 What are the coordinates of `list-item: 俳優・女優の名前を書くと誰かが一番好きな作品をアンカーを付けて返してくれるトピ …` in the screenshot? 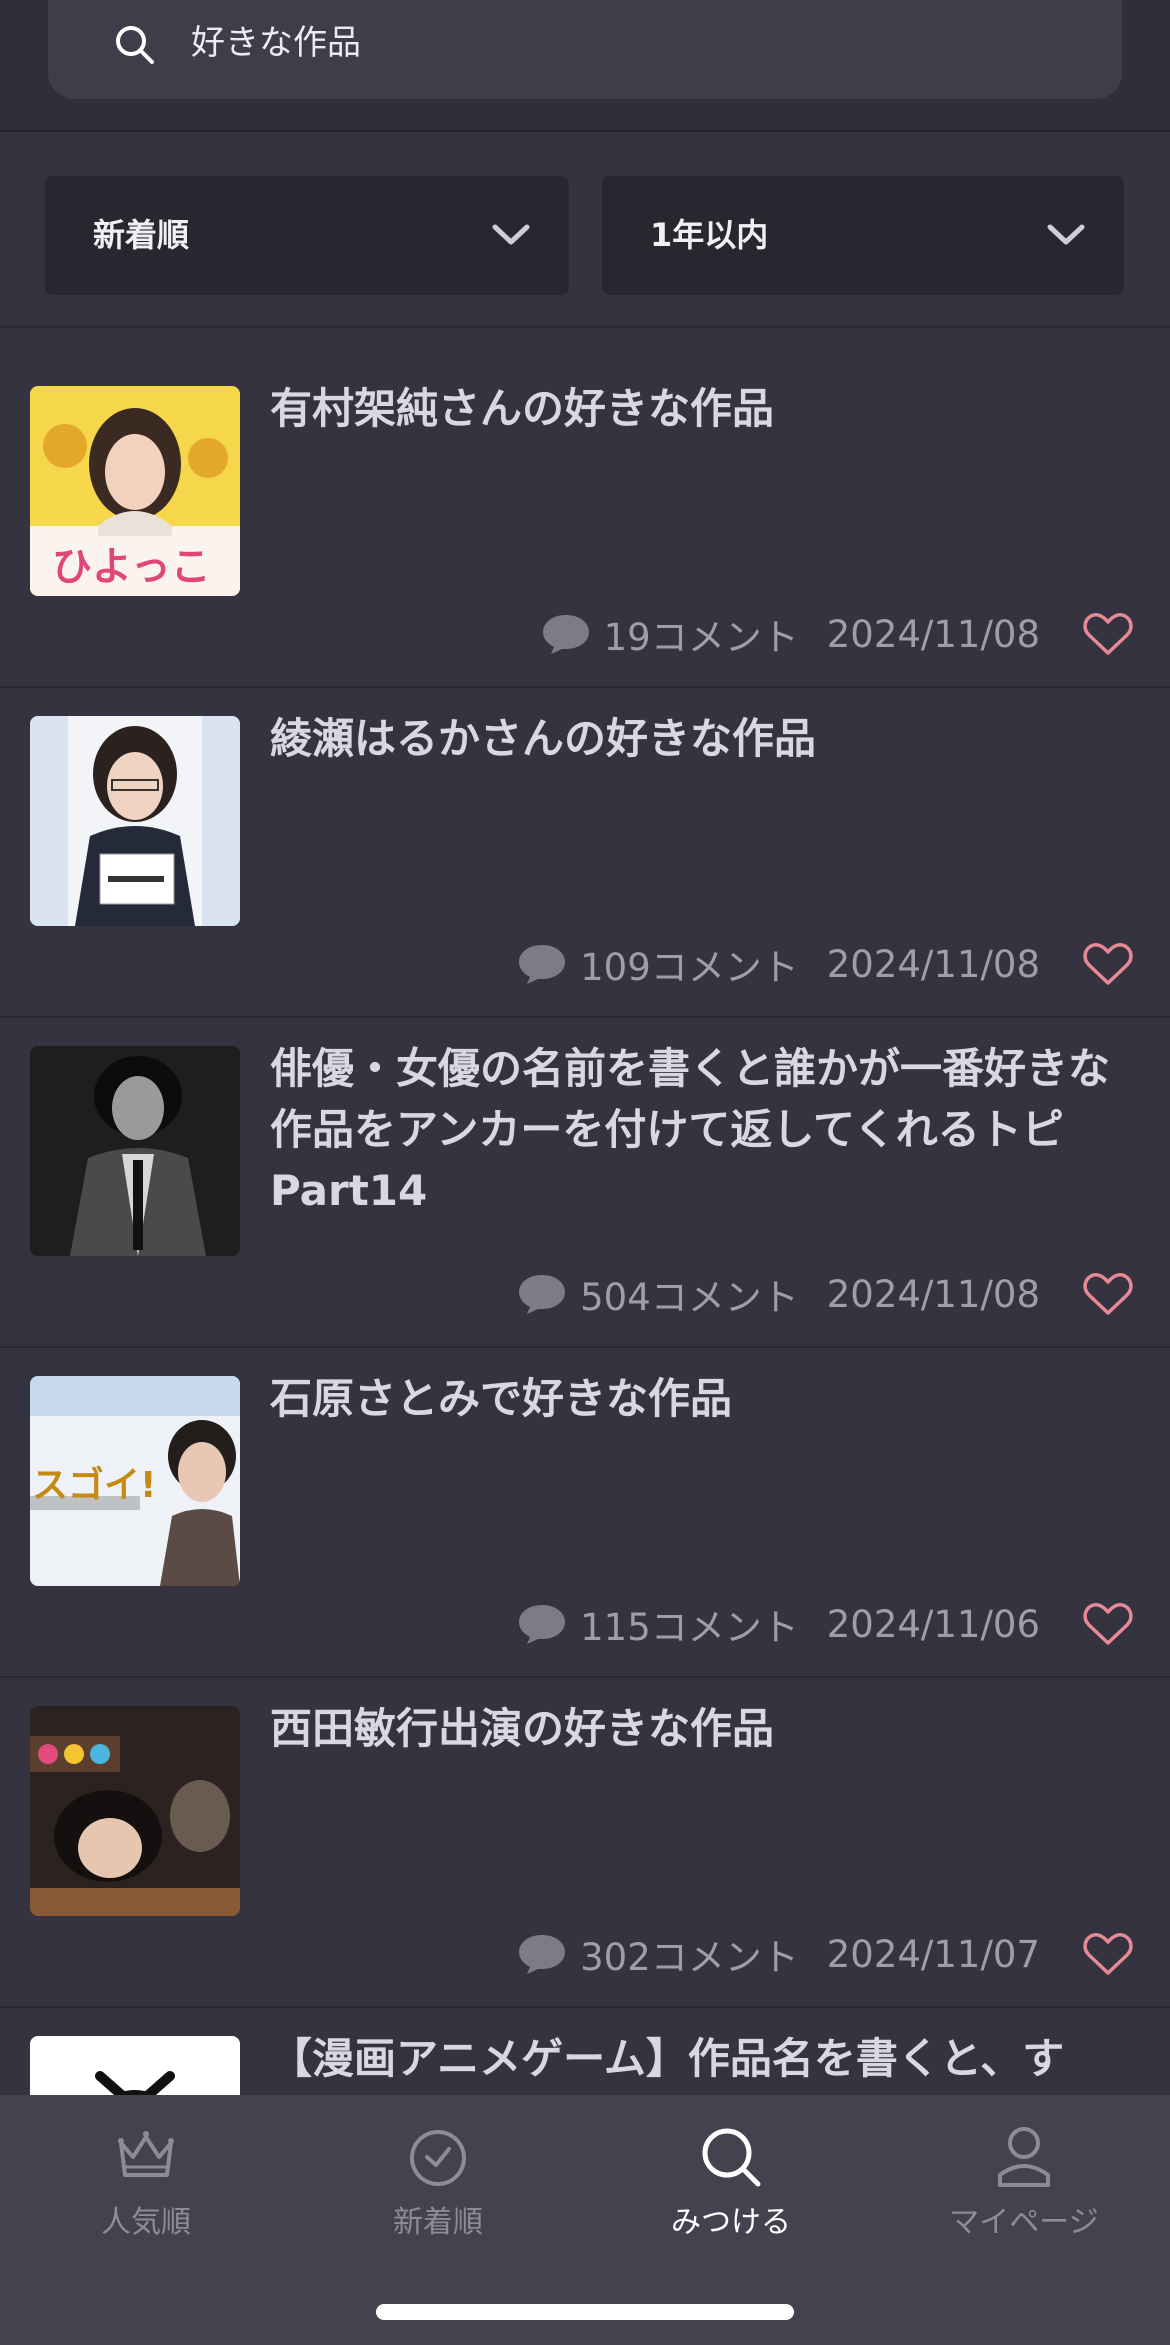 It's located at (585, 1182).